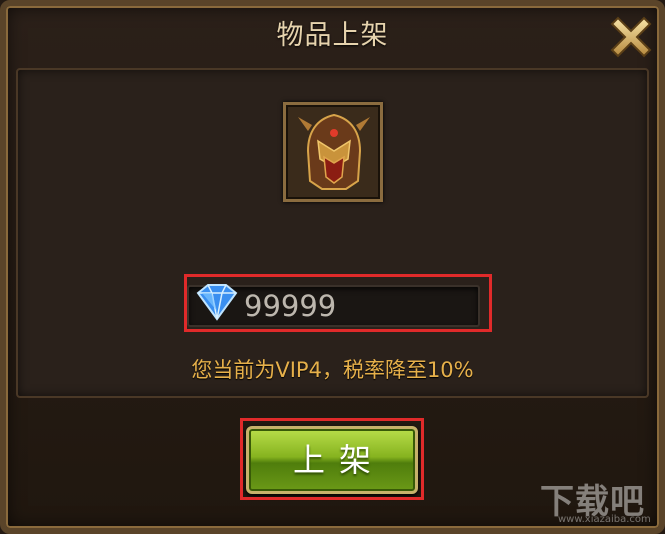  I want to click on close-icon, so click(631, 37).